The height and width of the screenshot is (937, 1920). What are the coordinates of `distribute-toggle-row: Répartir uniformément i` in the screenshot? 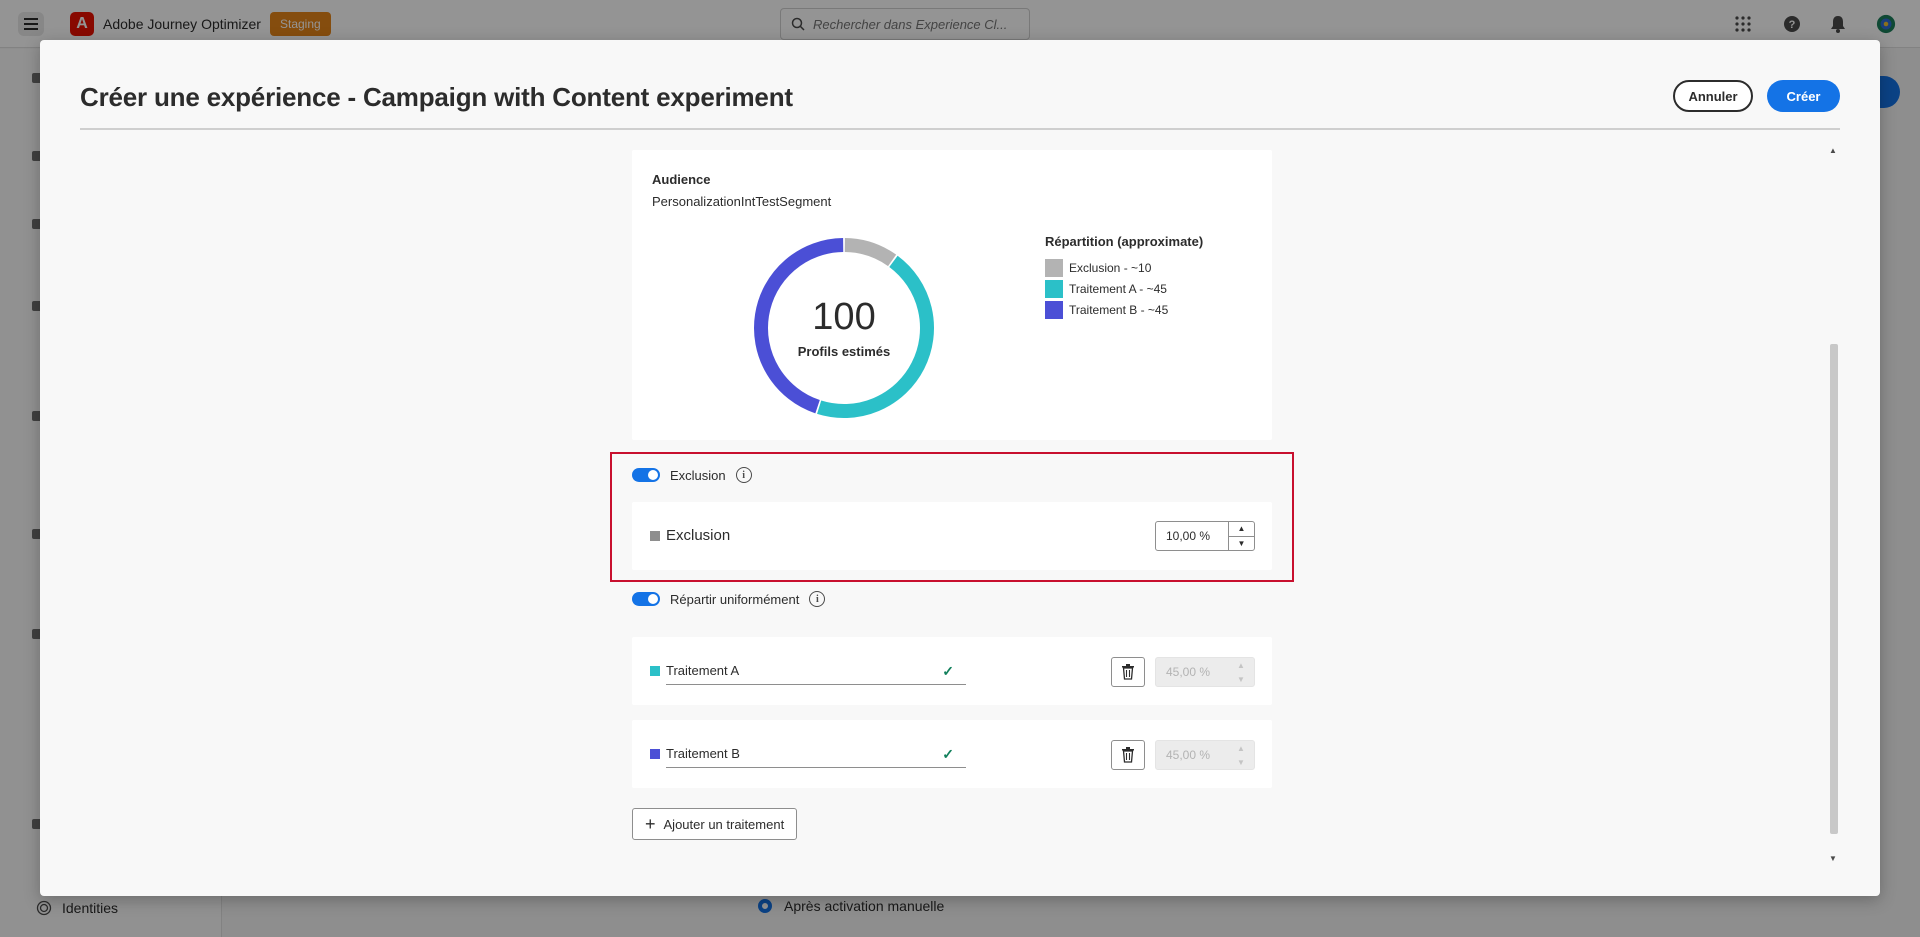 It's located at (729, 599).